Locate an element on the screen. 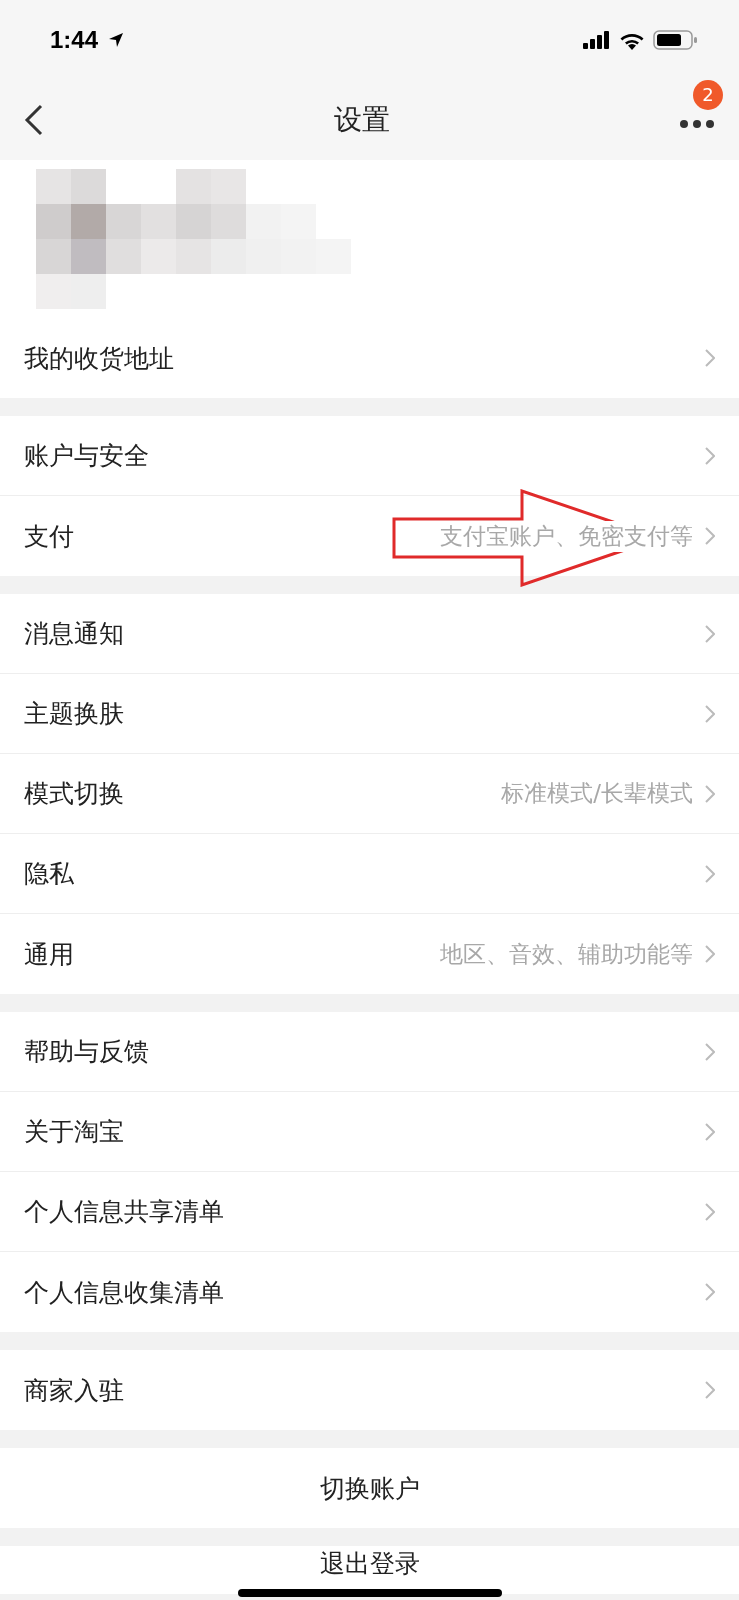 The image size is (739, 1600). settings-row: 账户与安全 is located at coordinates (369, 456).